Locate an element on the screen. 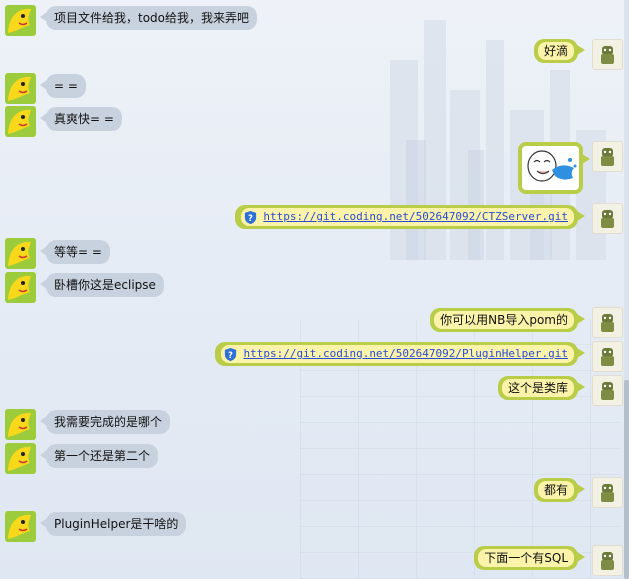 The width and height of the screenshot is (629, 579). message-bubble-received: 第一个还是第二个 is located at coordinates (99, 456).